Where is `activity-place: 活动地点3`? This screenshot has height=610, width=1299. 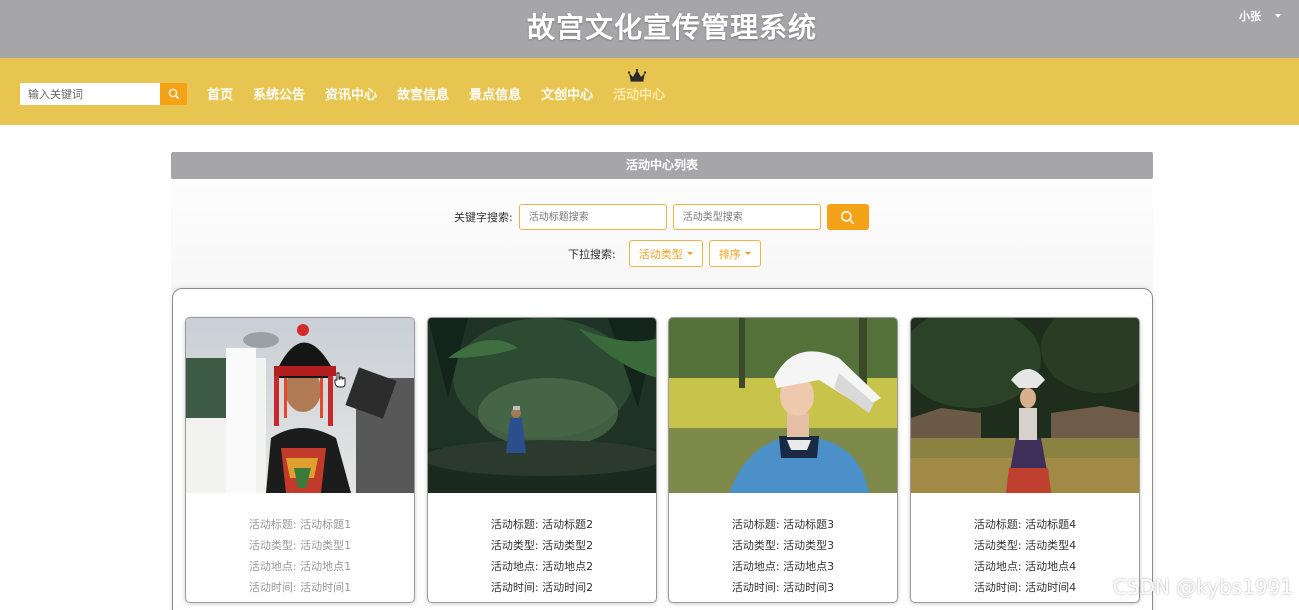 activity-place: 活动地点3 is located at coordinates (809, 566).